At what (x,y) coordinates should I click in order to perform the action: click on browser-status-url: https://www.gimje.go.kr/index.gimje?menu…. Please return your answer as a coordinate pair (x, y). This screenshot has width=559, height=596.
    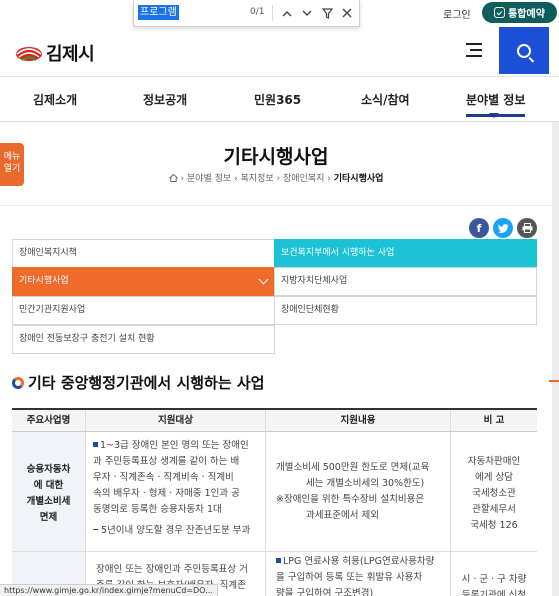
    Looking at the image, I should click on (109, 590).